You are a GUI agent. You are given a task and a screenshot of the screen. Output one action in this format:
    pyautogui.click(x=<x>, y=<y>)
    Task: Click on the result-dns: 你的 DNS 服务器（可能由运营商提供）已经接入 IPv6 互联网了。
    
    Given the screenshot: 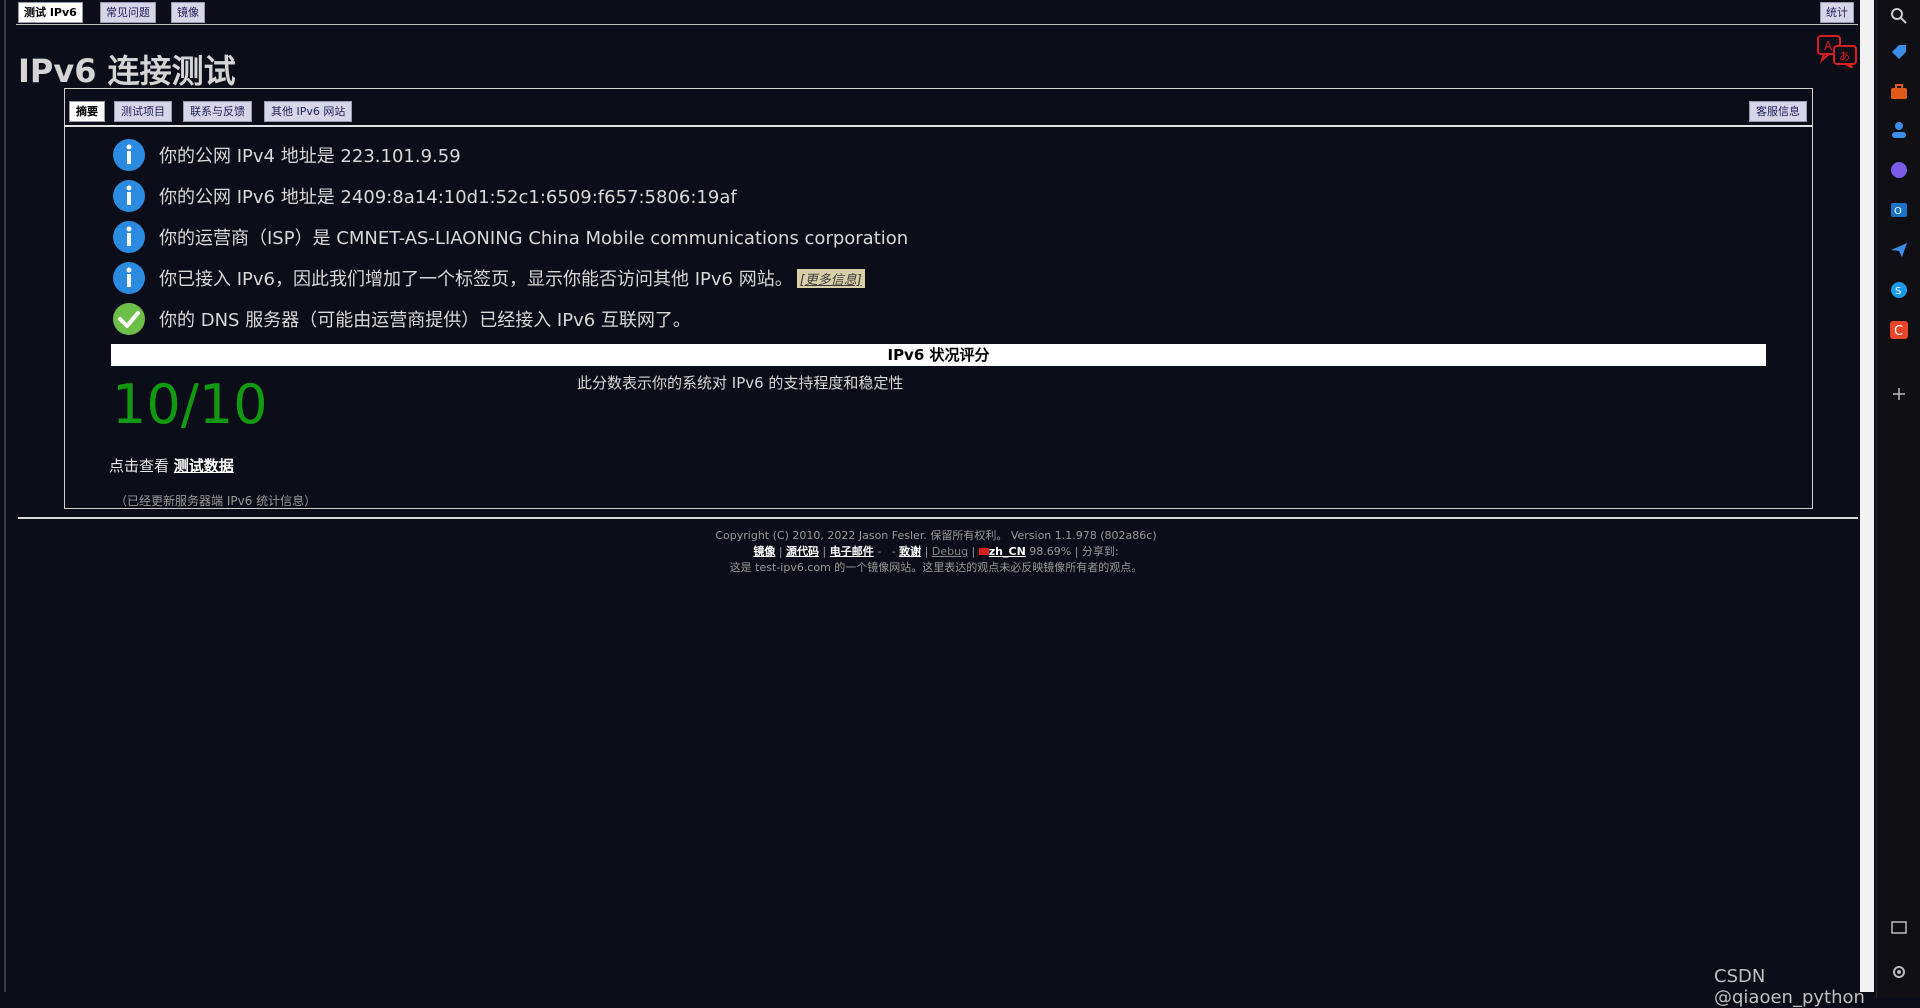 What is the action you would take?
    pyautogui.click(x=401, y=319)
    